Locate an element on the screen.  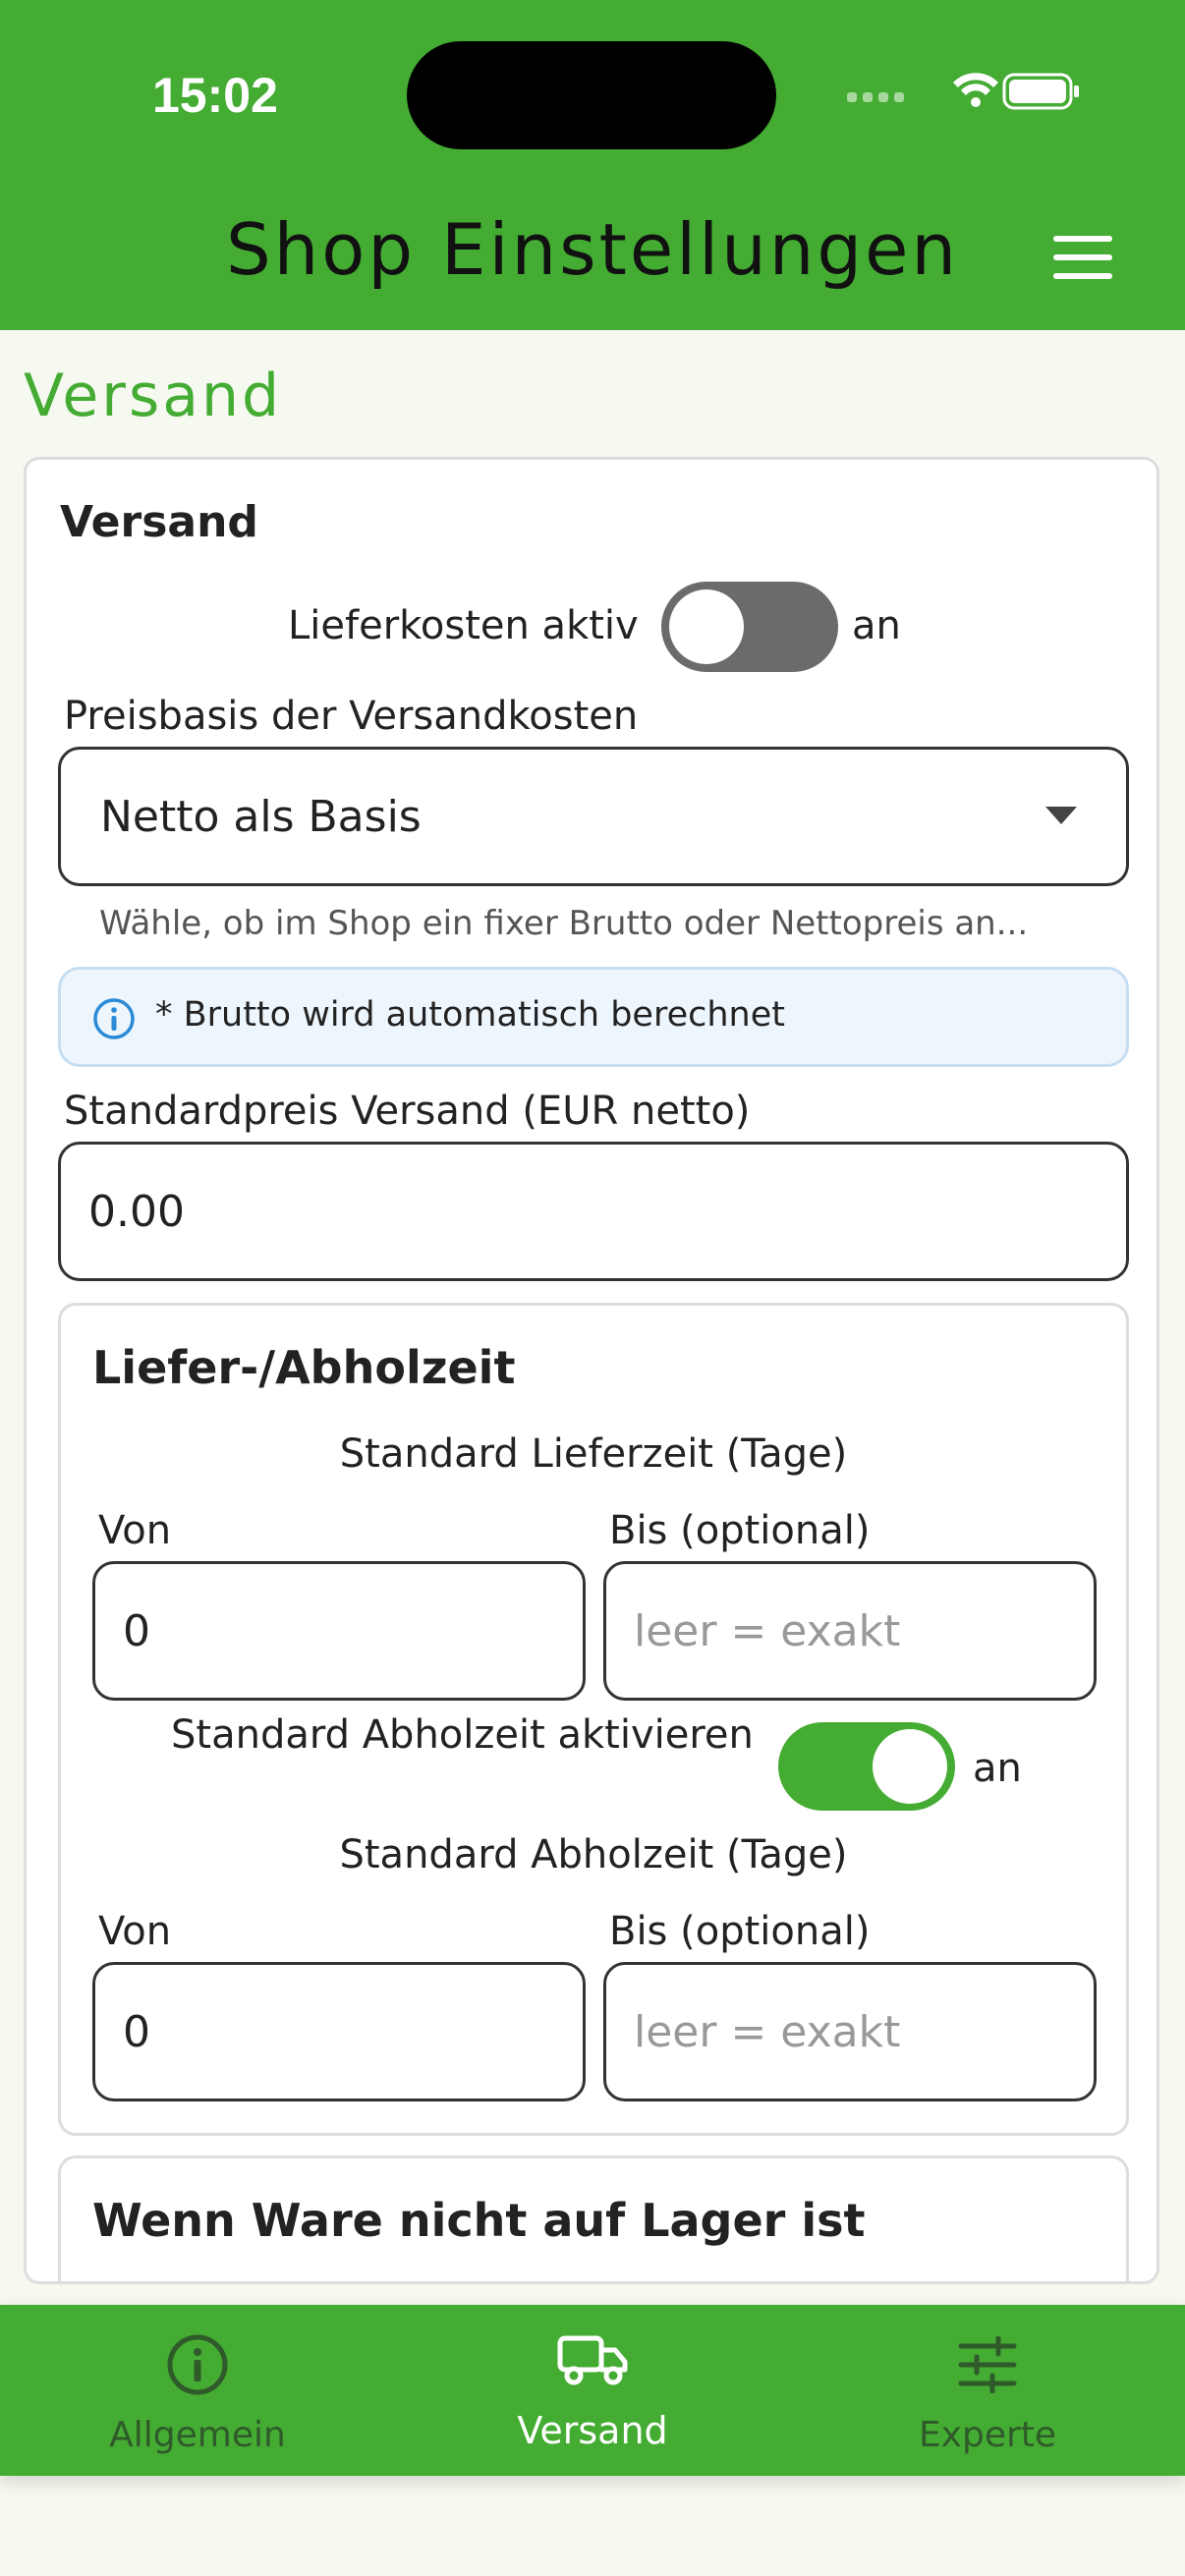
price-basis-select: Netto als Basis is located at coordinates (594, 816).